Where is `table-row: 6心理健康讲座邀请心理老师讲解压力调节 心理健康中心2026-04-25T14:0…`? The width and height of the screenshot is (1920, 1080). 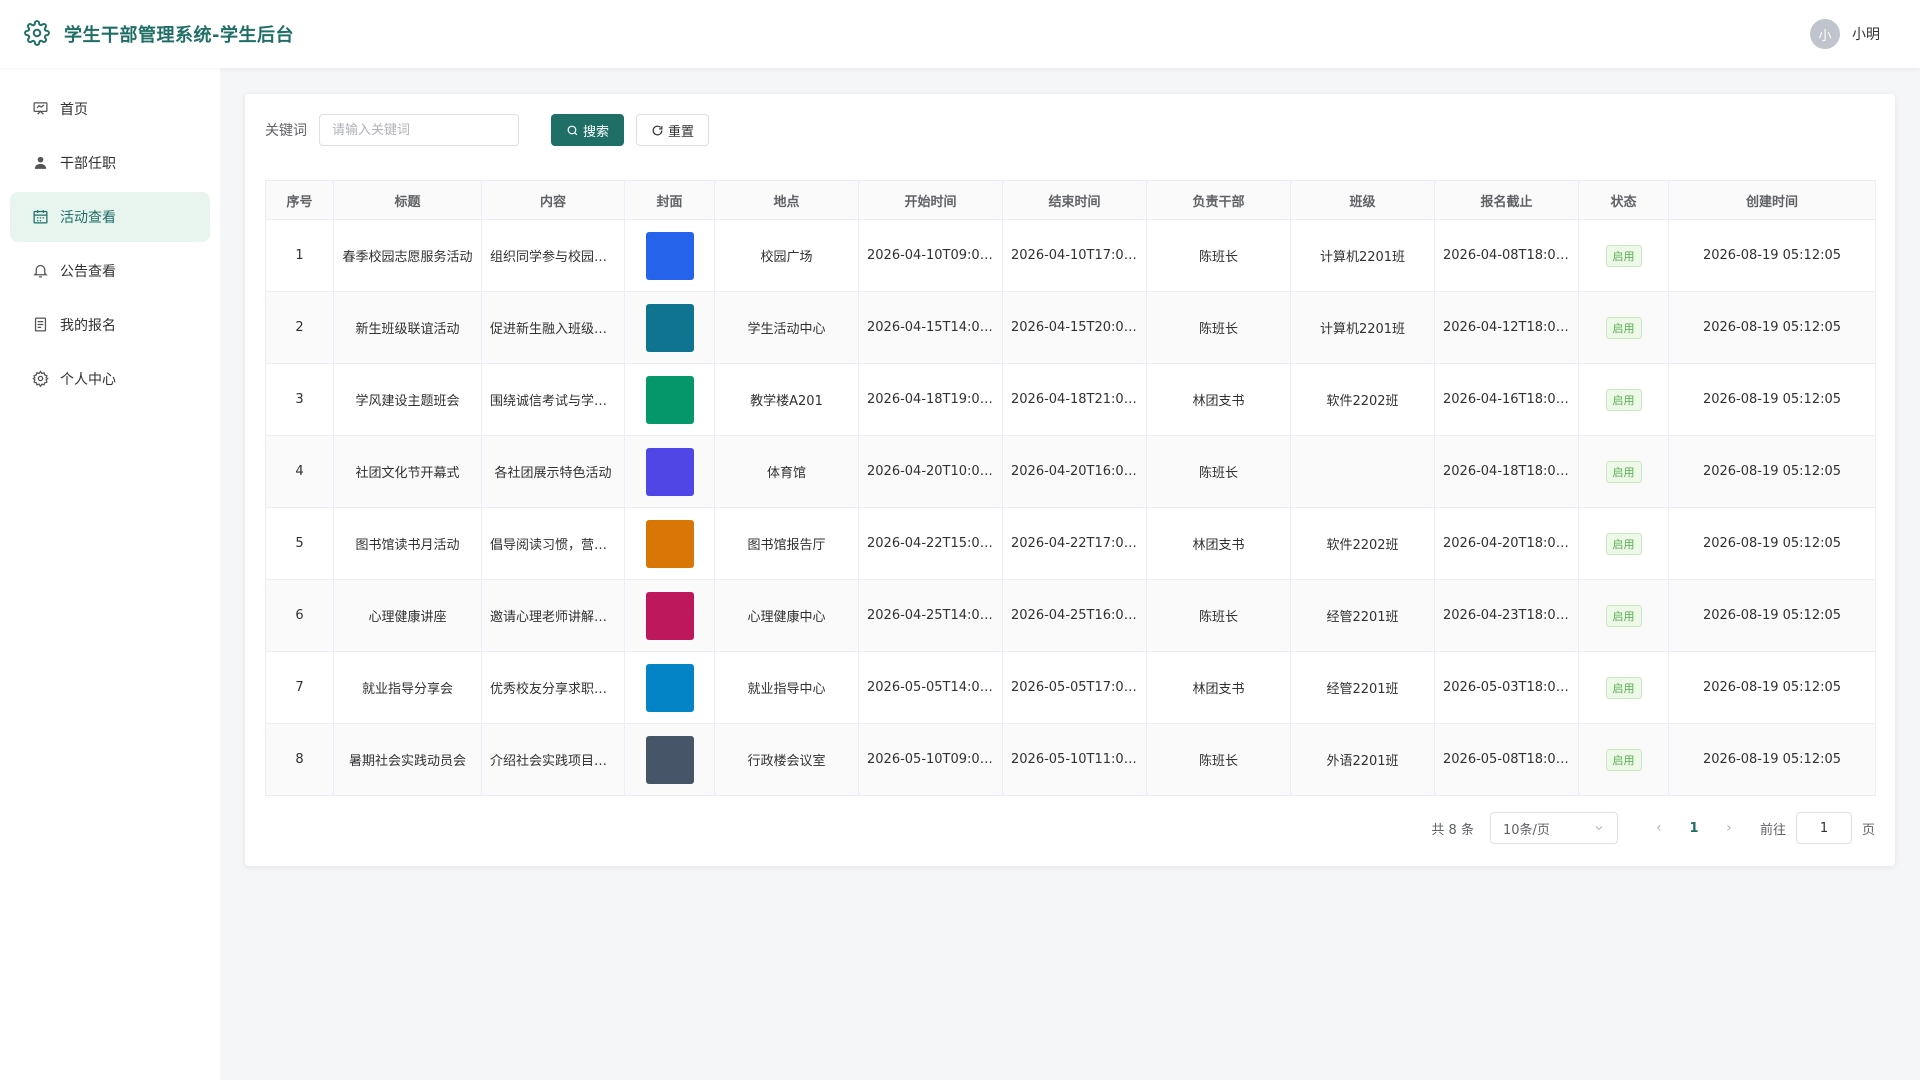
table-row: 6心理健康讲座邀请心理老师讲解压力调节 心理健康中心2026-04-25T14:0… is located at coordinates (1070, 615).